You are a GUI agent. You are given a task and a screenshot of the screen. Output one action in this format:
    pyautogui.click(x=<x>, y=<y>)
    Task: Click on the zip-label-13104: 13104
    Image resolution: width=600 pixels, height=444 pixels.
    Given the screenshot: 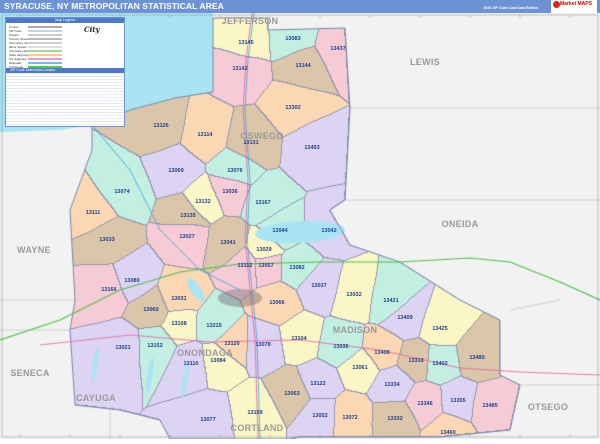 What is the action you would take?
    pyautogui.click(x=299, y=339)
    